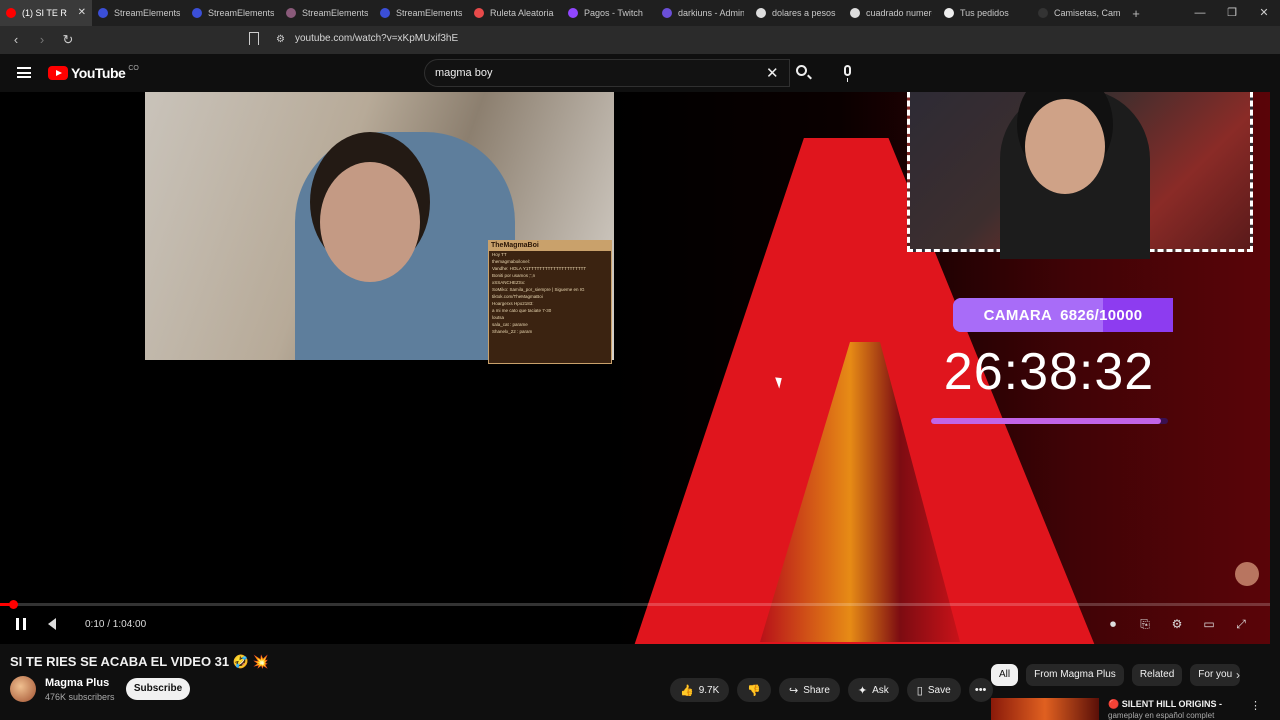  I want to click on dislike-button: 👎, so click(754, 690).